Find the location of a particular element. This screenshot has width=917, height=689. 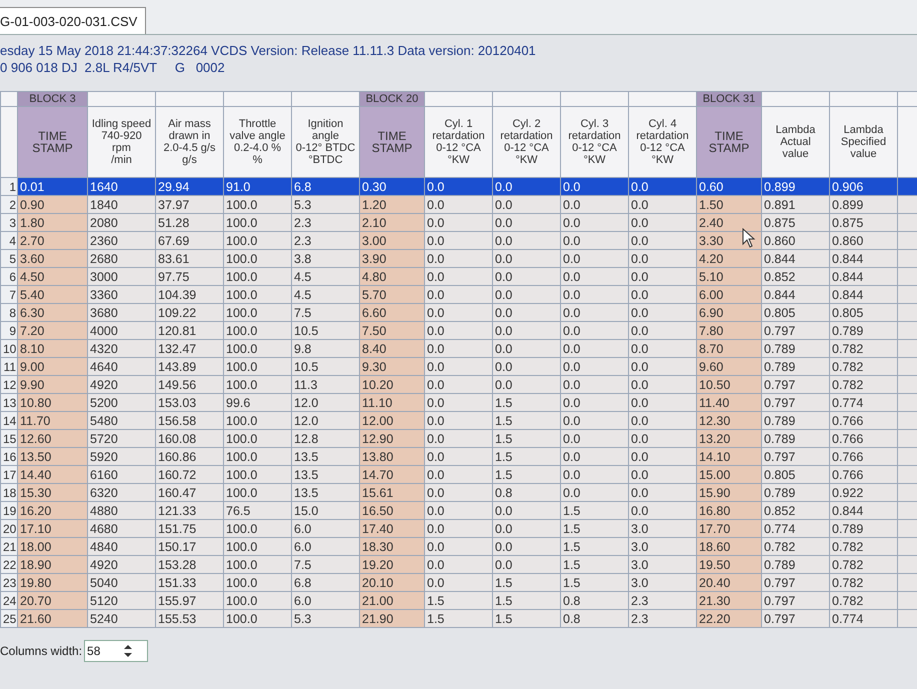

table-cell: 18.30 is located at coordinates (392, 547).